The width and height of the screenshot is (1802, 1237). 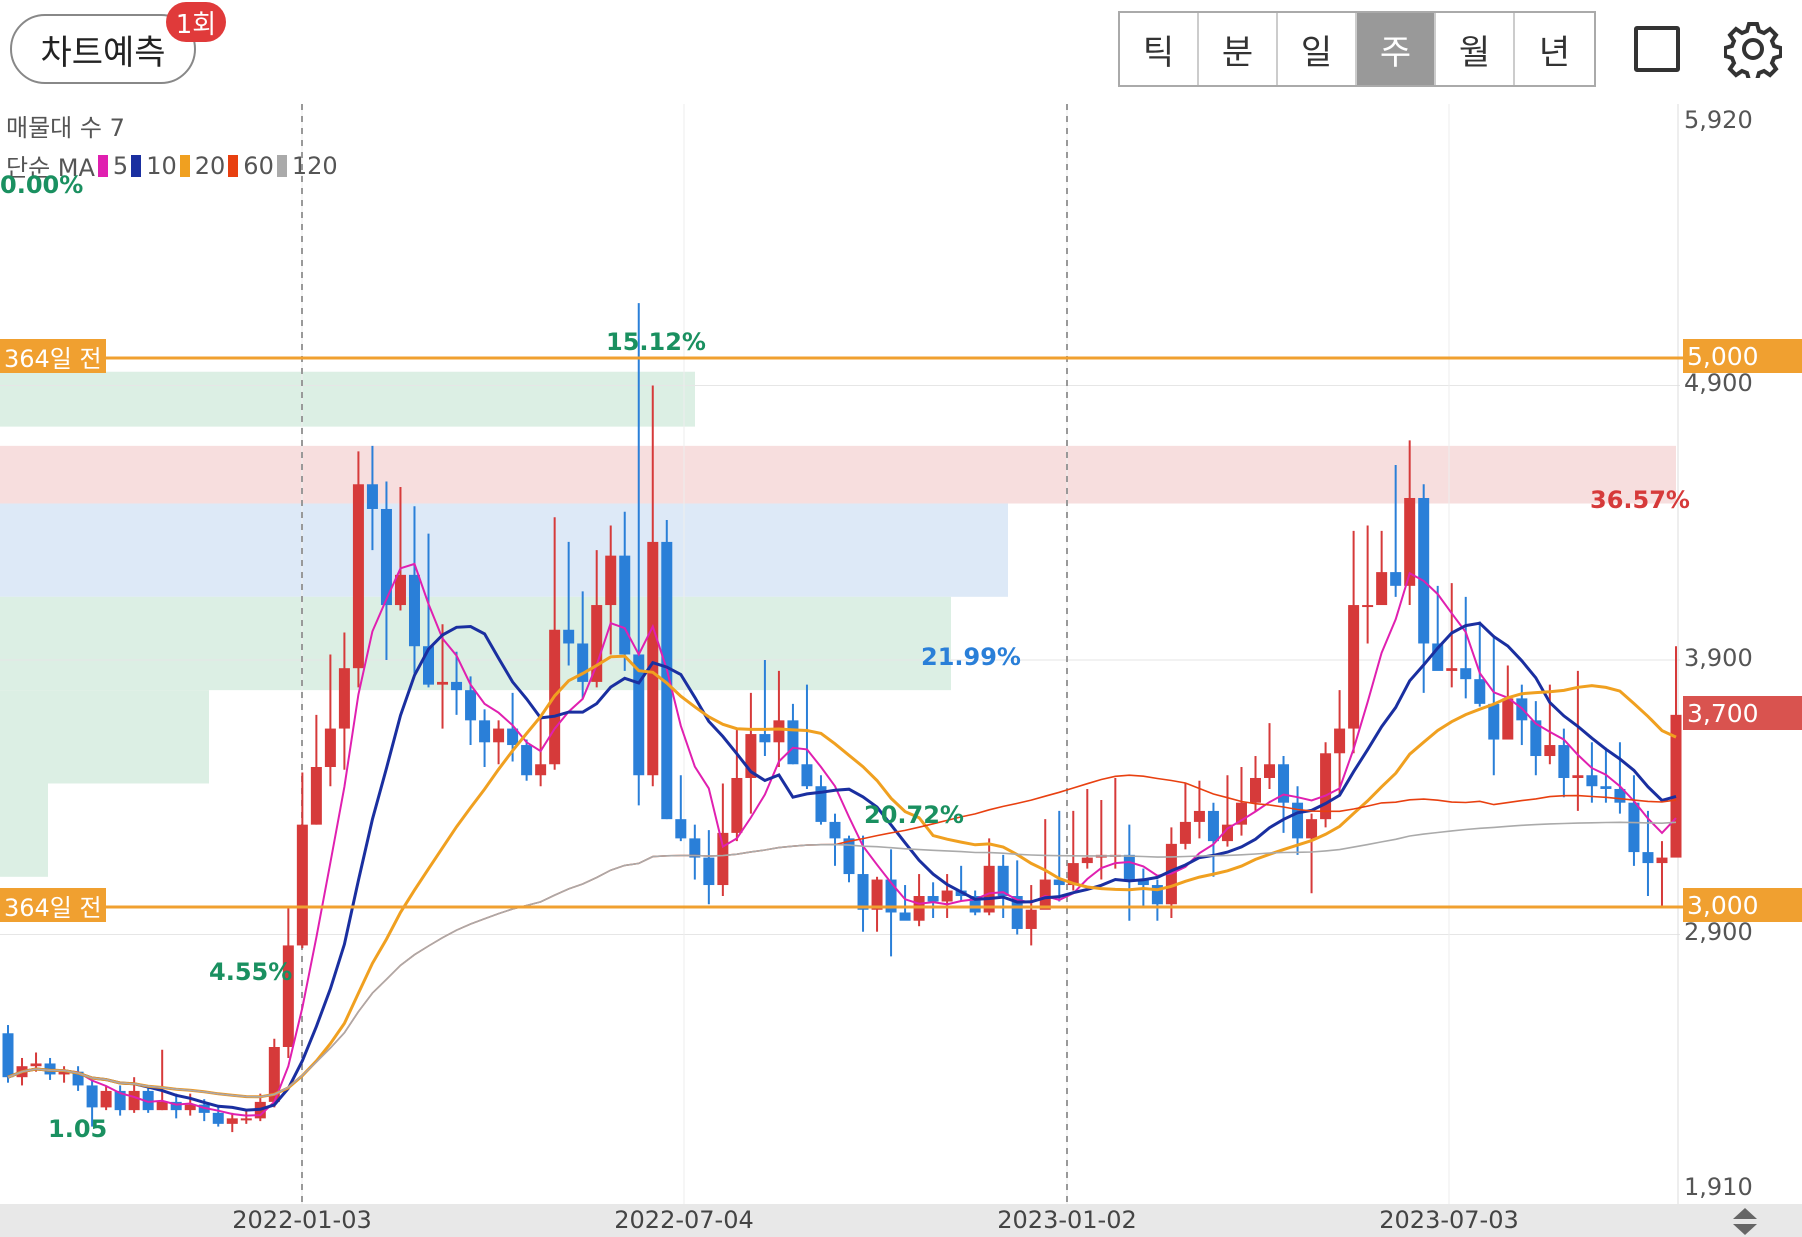 I want to click on price-label-top: 5,920, so click(x=1718, y=120).